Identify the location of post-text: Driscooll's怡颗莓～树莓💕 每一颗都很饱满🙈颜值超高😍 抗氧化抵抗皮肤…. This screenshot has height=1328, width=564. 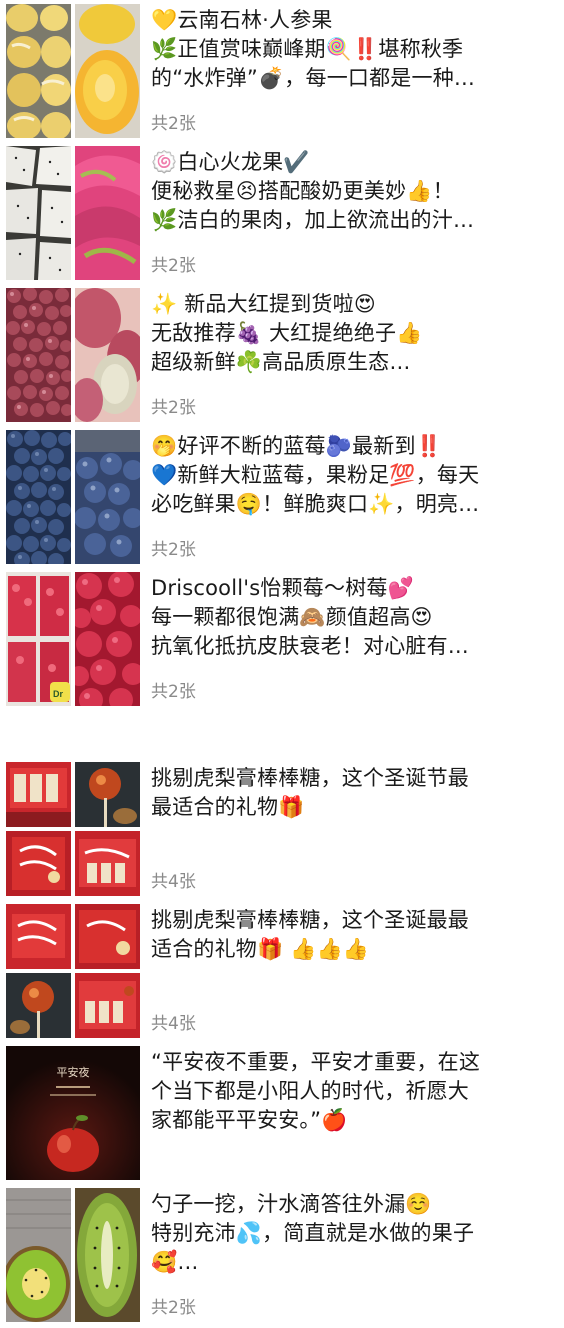
(351, 617).